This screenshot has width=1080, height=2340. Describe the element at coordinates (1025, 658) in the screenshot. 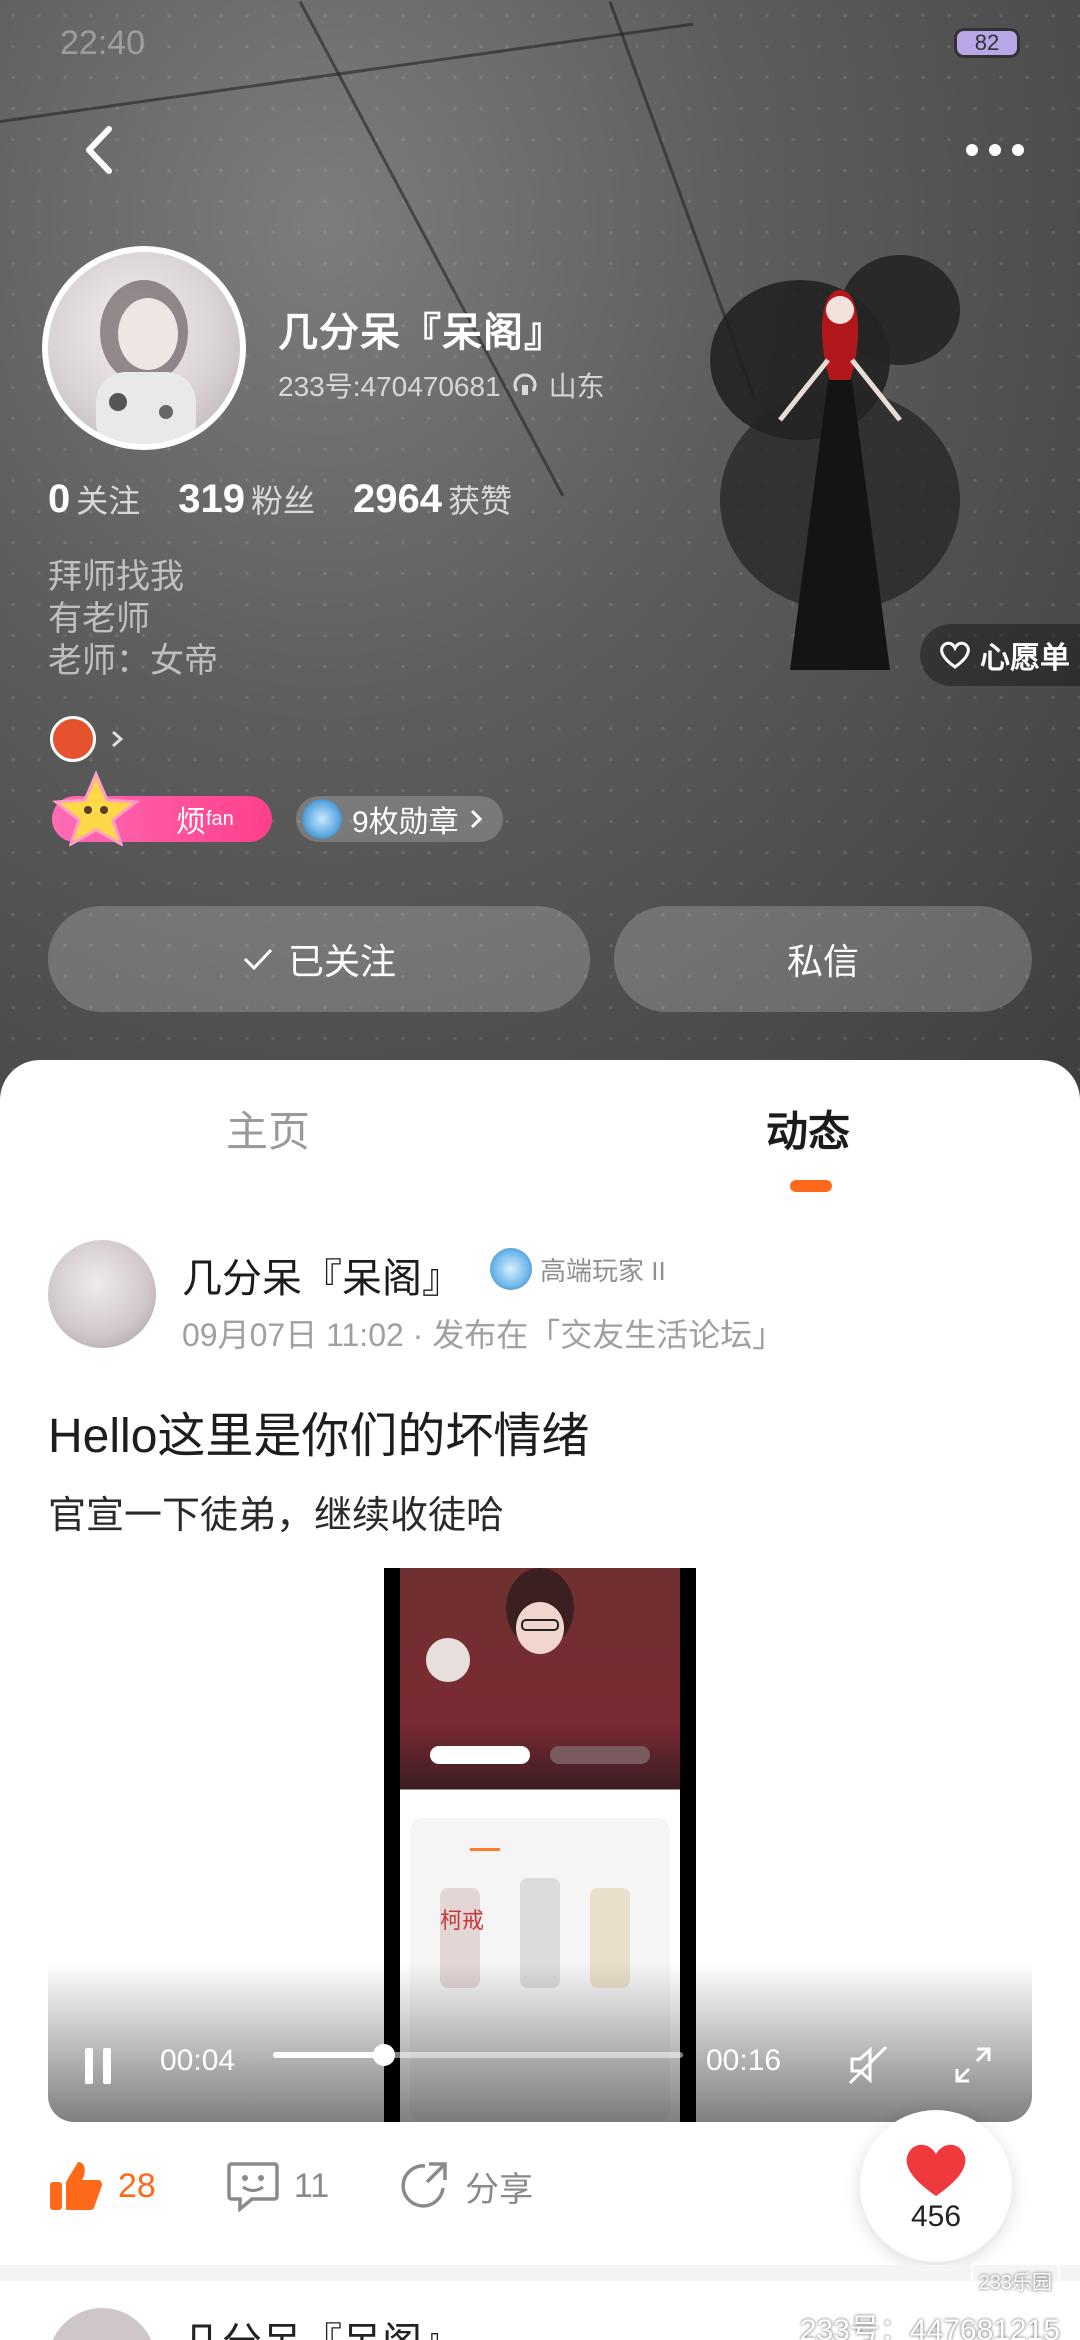

I see `wishlist-label: 心愿单` at that location.